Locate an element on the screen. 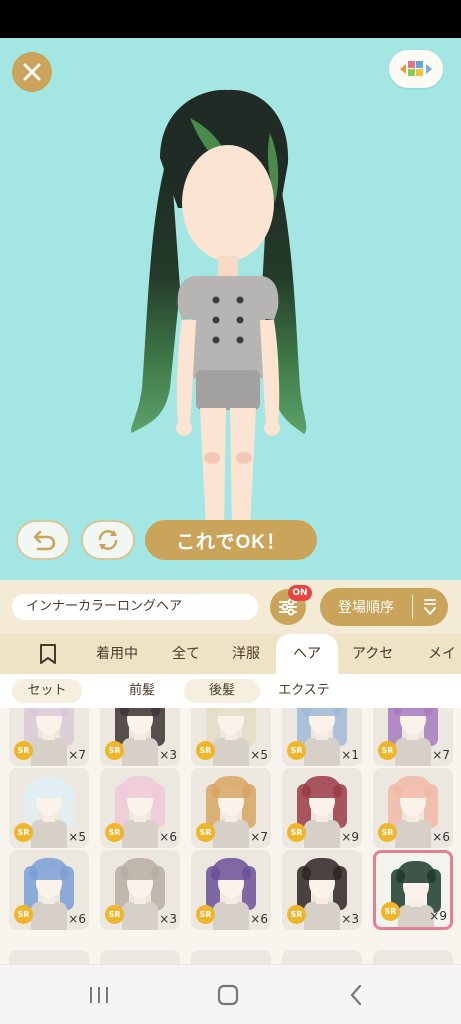 The width and height of the screenshot is (461, 1024). sort-button: 登場順序 is located at coordinates (384, 607).